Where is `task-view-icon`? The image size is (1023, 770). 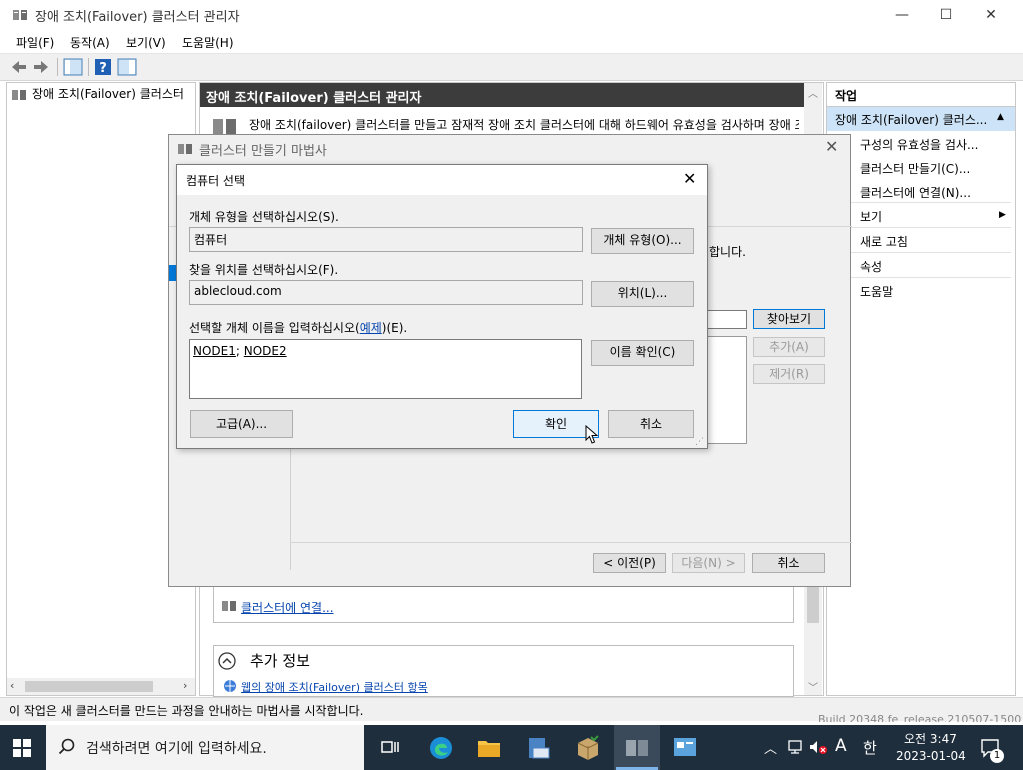 task-view-icon is located at coordinates (390, 747).